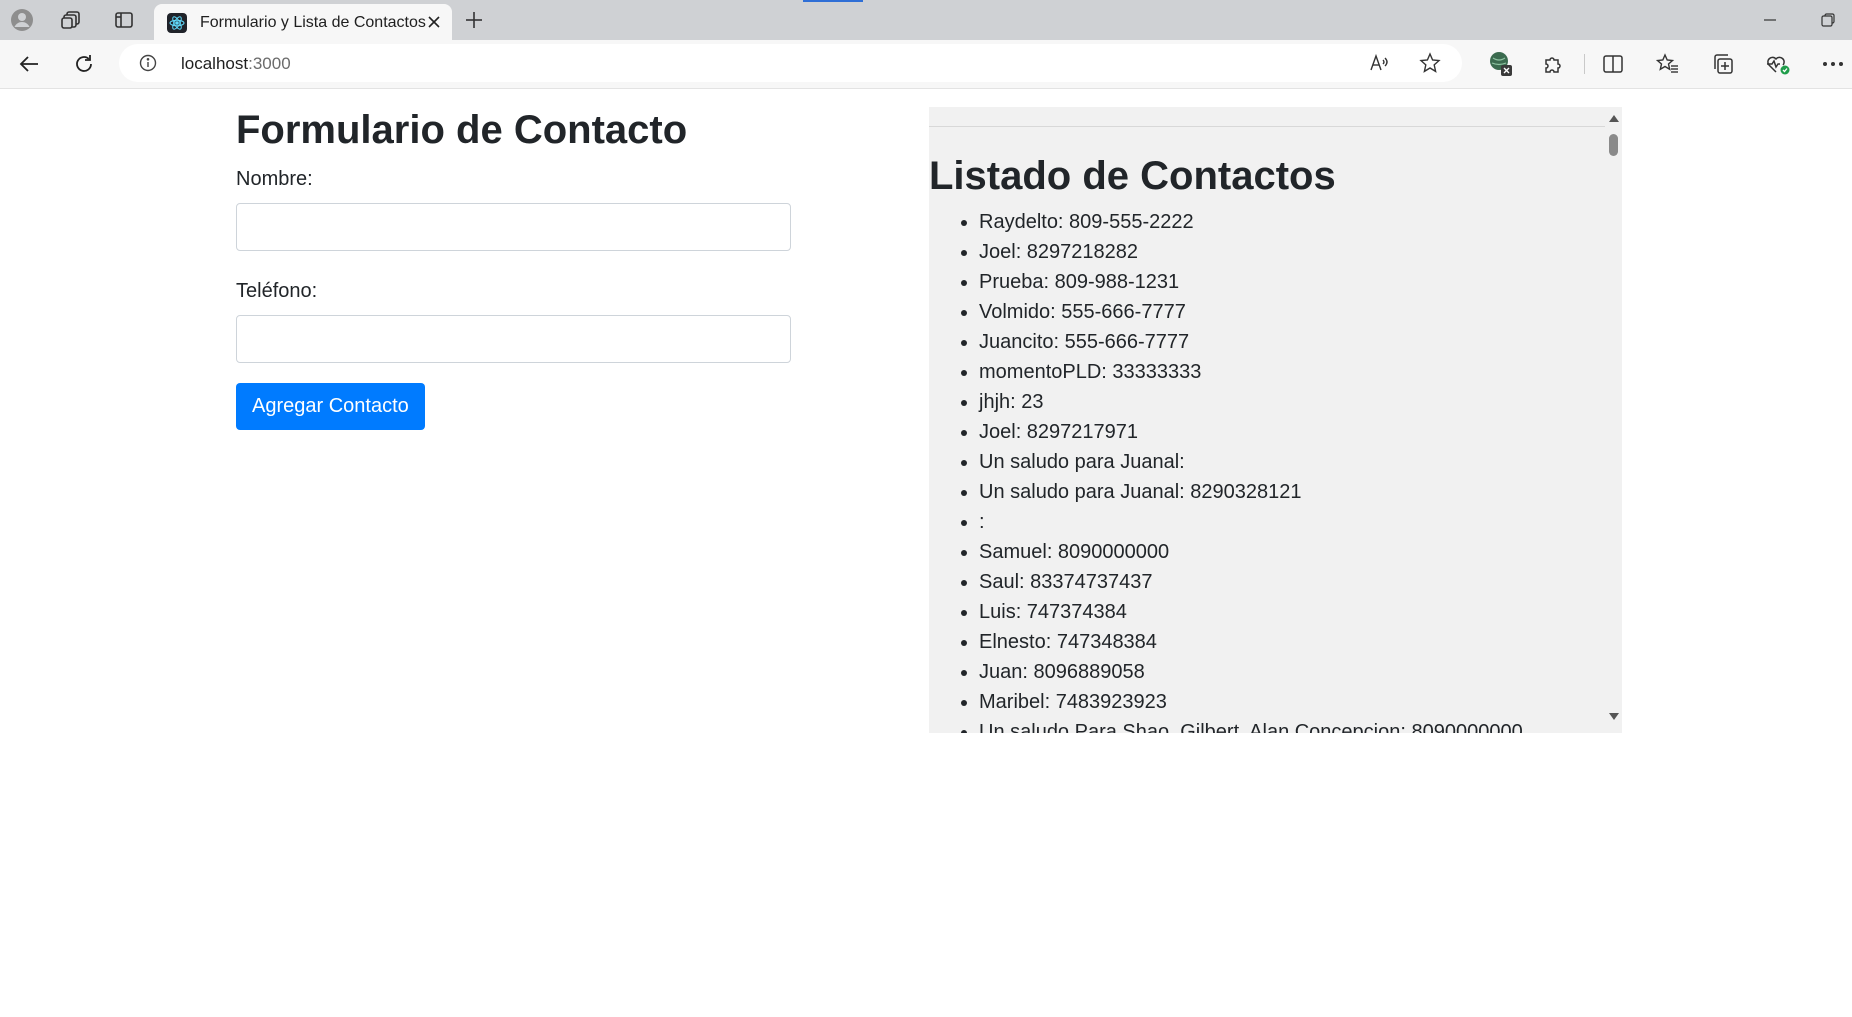 The image size is (1852, 1017). What do you see at coordinates (1770, 20) in the screenshot?
I see `minimize-icon` at bounding box center [1770, 20].